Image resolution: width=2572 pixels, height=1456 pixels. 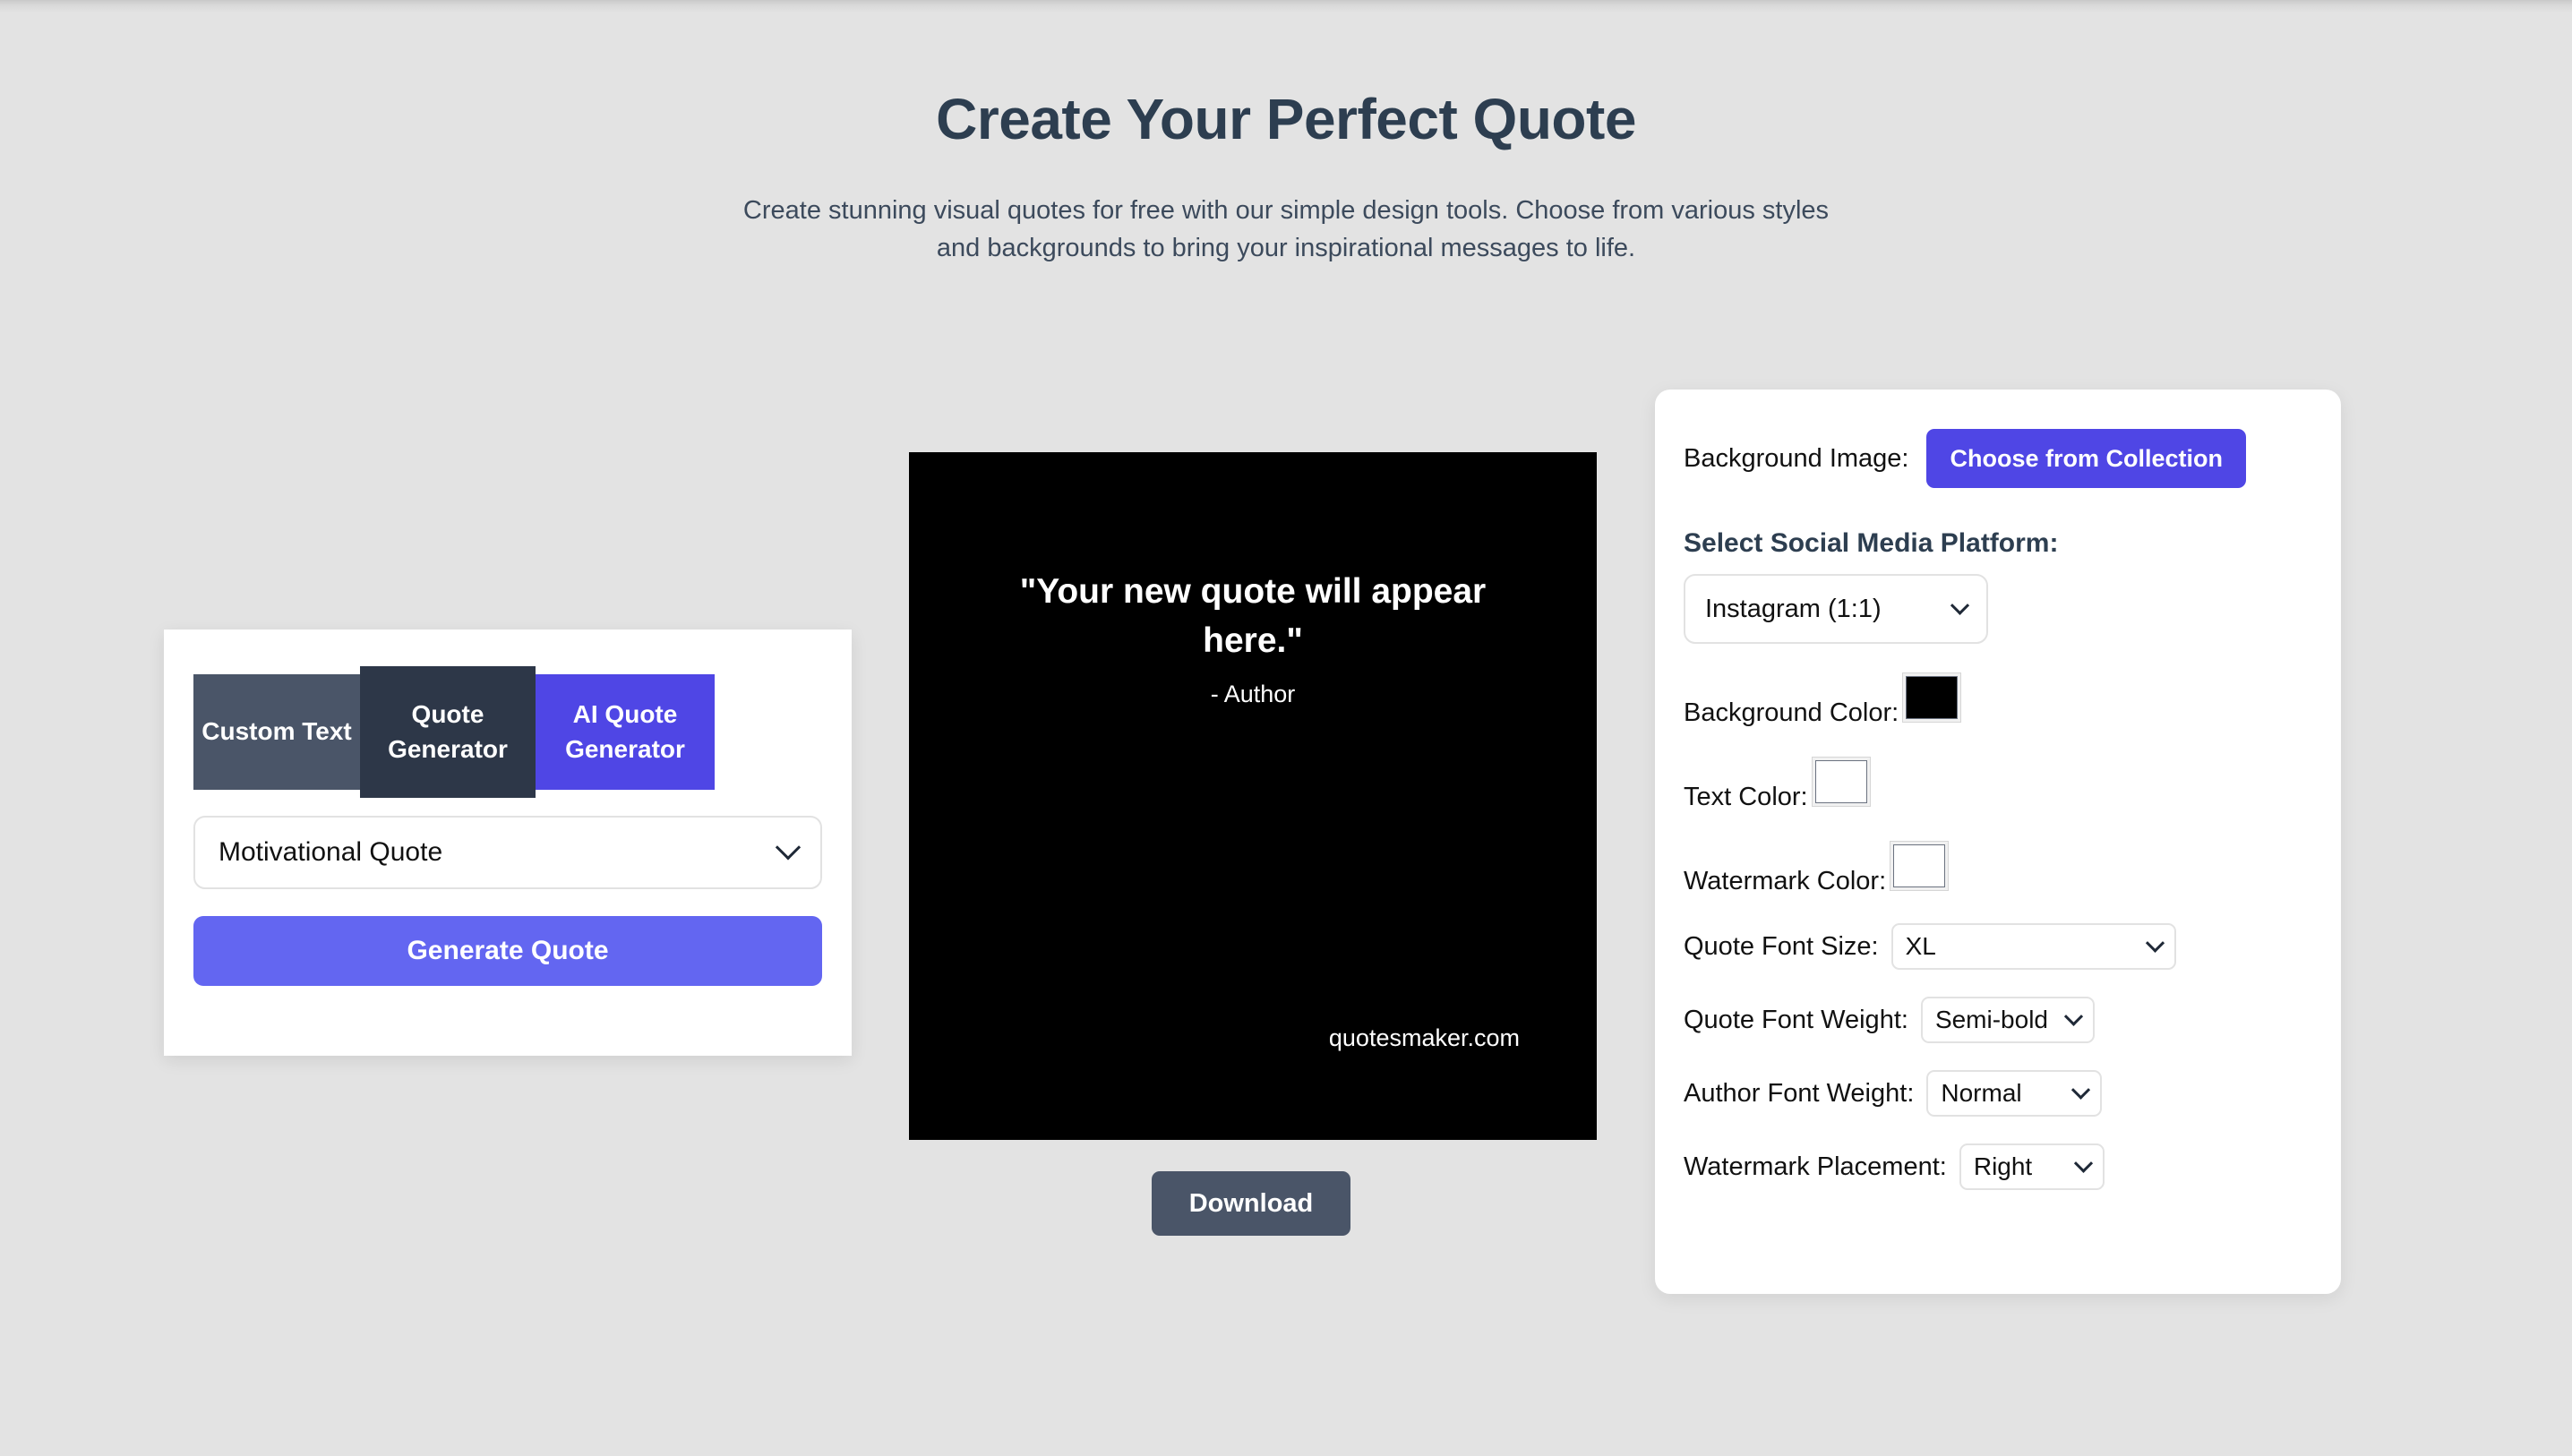 What do you see at coordinates (1800, 1093) in the screenshot?
I see `author-font-weight-label: Author Font Weight:` at bounding box center [1800, 1093].